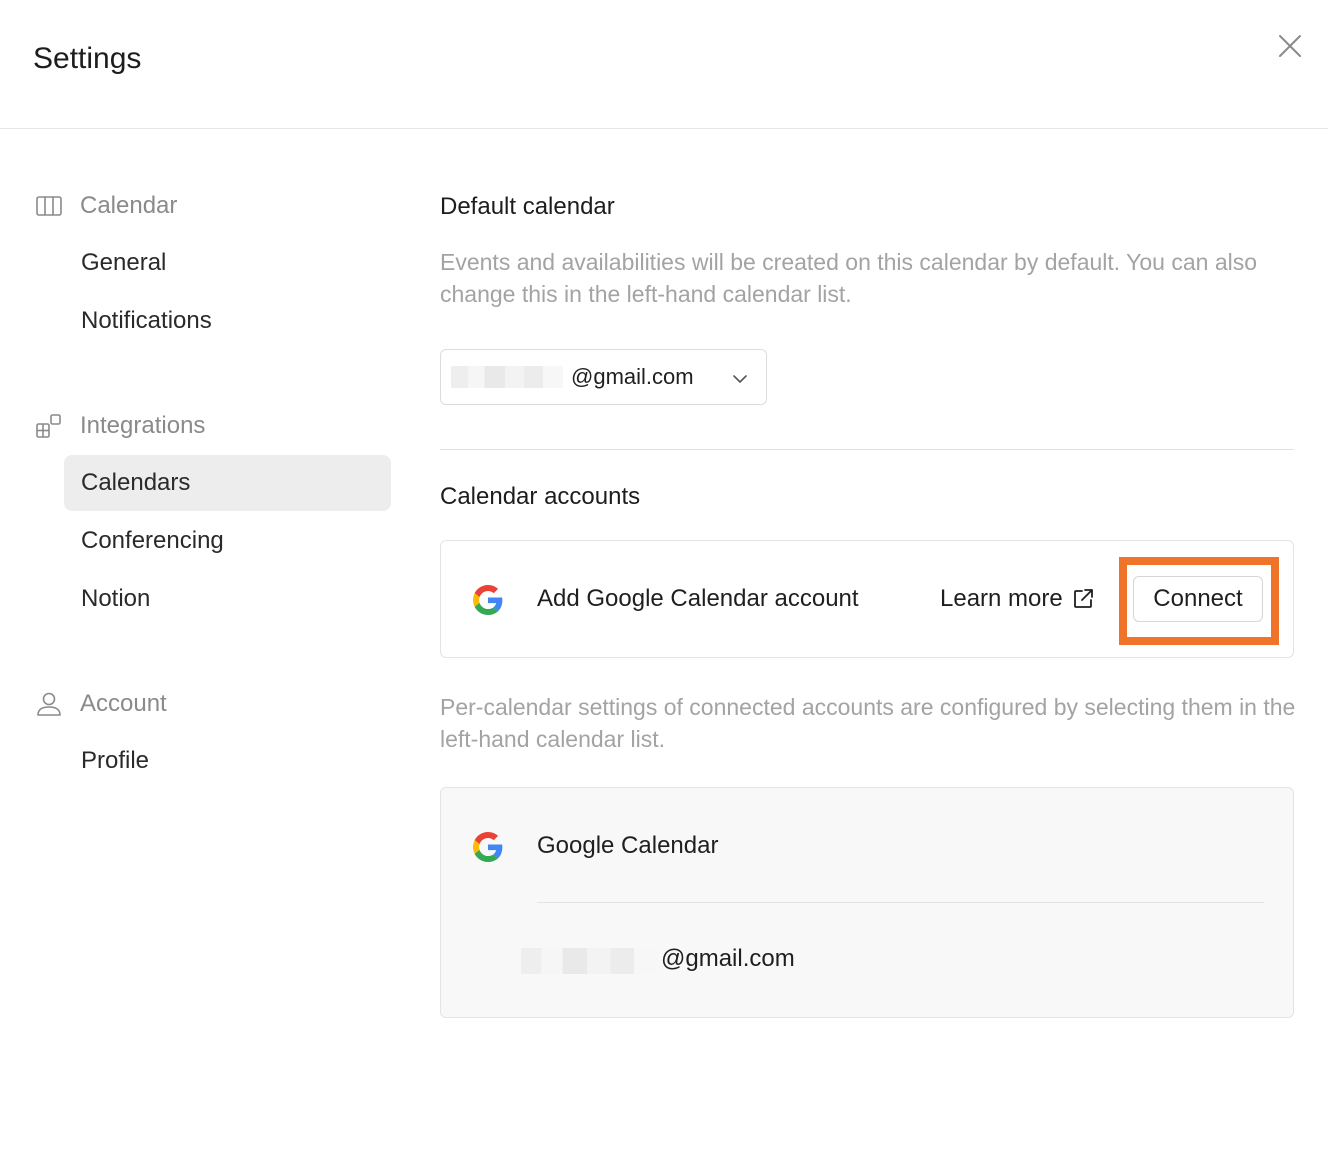 This screenshot has width=1328, height=1162. I want to click on sidebar-item-notifications: Notifications, so click(227, 321).